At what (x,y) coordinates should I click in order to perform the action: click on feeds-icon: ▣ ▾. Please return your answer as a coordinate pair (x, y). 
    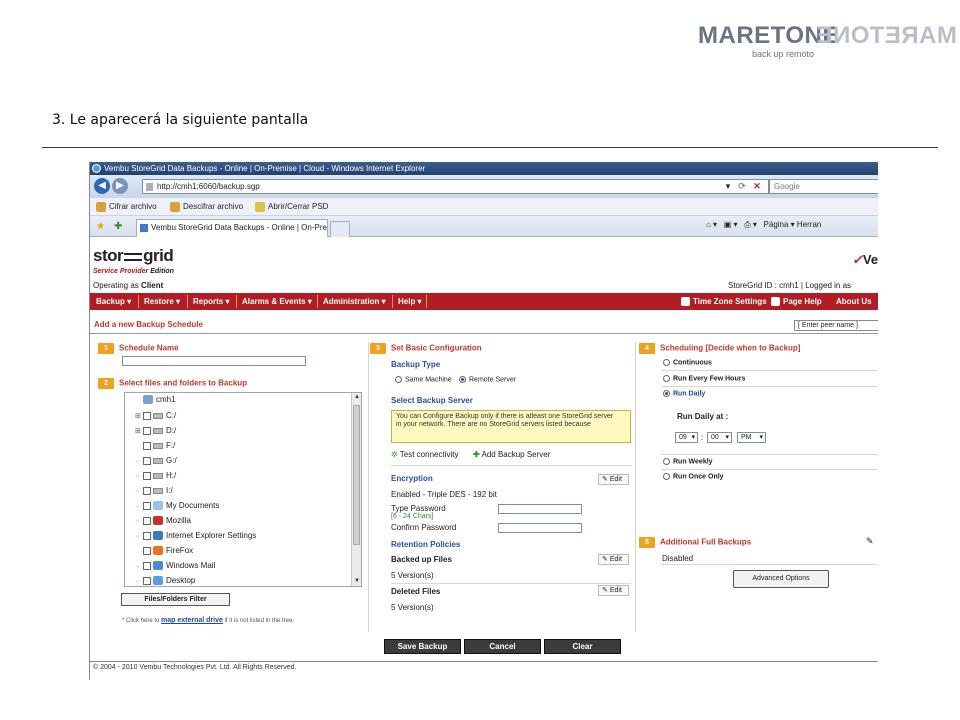
    Looking at the image, I should click on (731, 224).